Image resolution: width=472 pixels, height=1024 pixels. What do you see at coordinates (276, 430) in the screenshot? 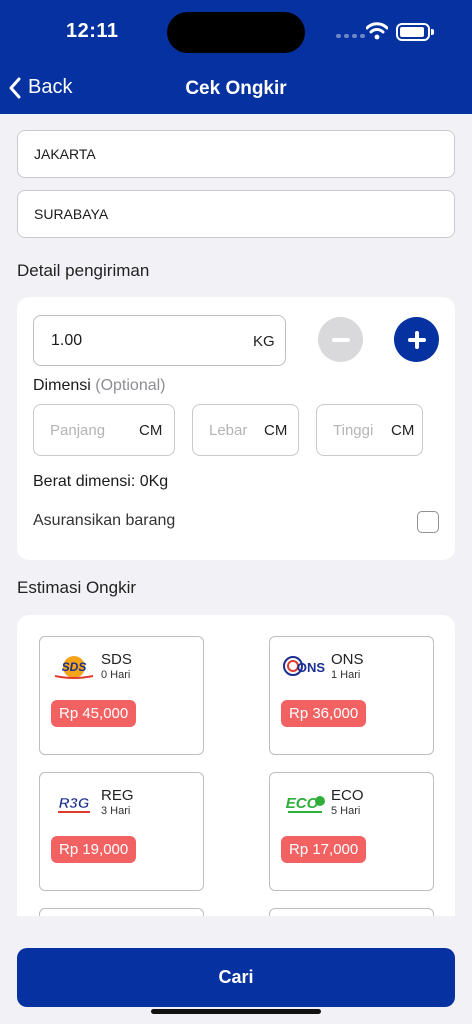
I see `width-unit: CM` at bounding box center [276, 430].